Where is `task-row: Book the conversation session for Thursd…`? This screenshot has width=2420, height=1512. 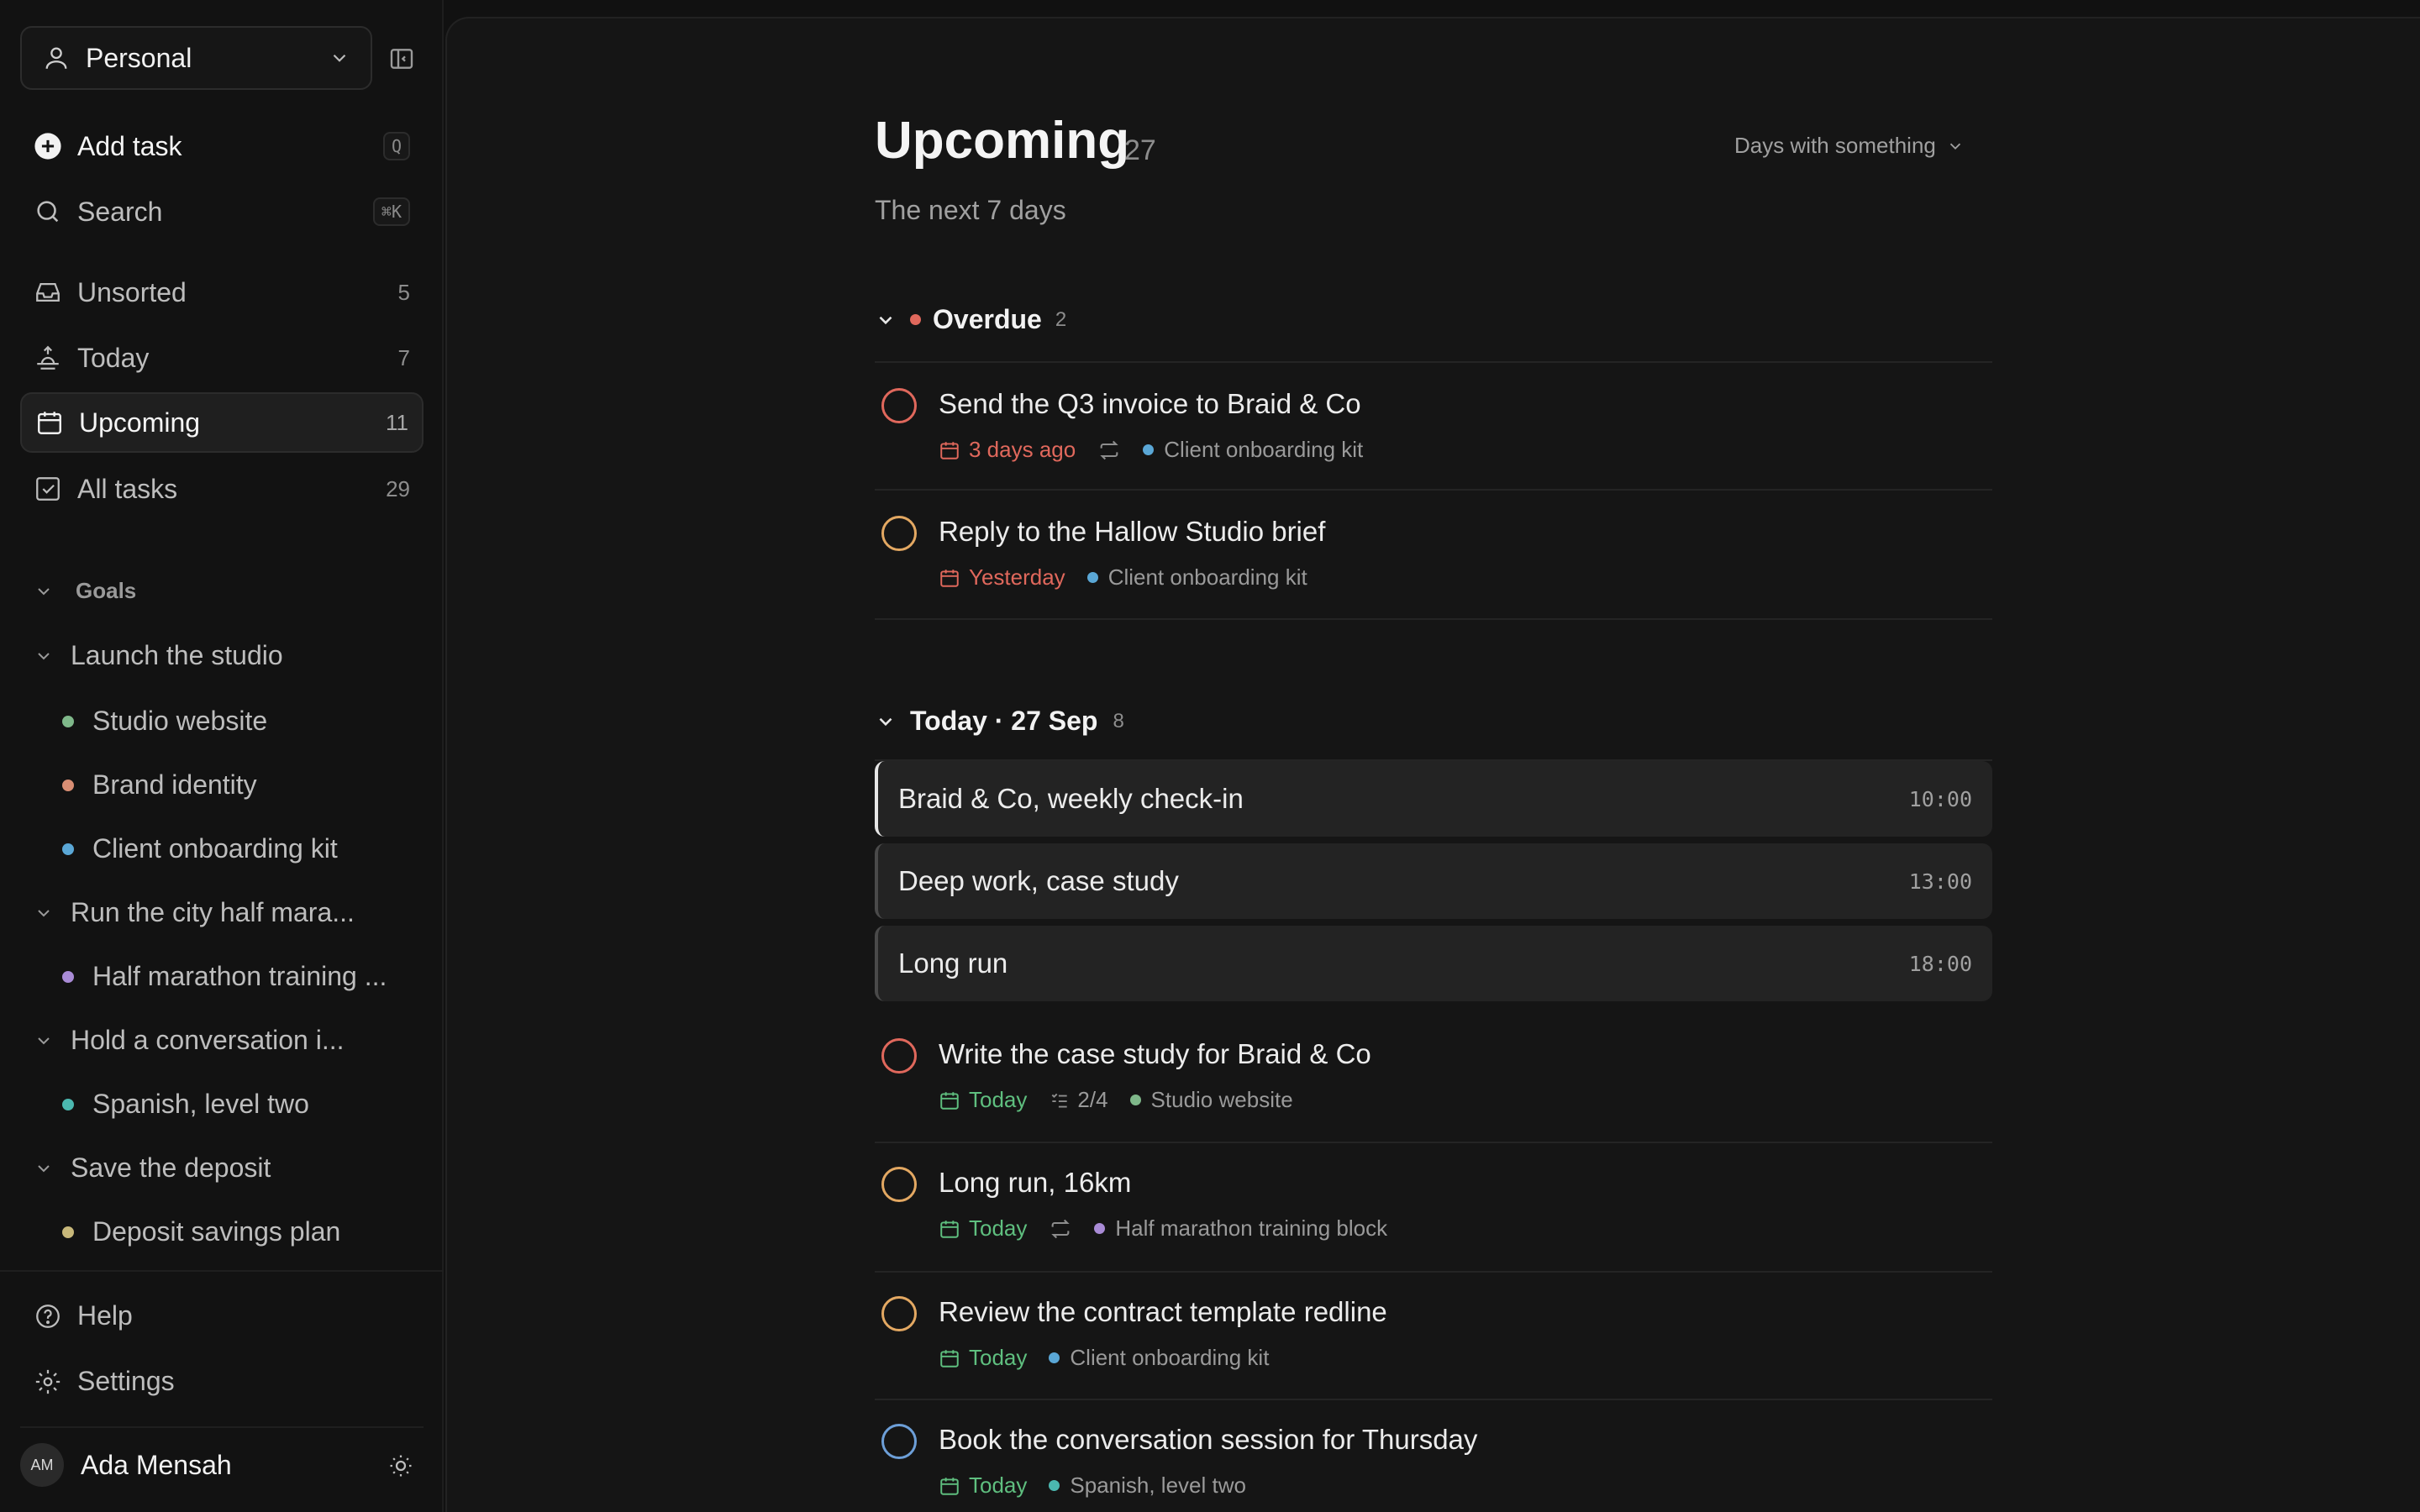 task-row: Book the conversation session for Thursd… is located at coordinates (1434, 1455).